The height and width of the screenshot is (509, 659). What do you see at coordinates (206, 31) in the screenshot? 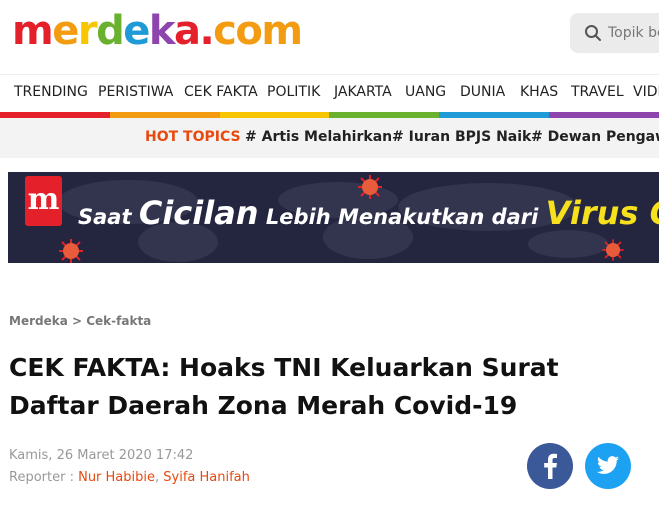
I see `logo-letter: .` at bounding box center [206, 31].